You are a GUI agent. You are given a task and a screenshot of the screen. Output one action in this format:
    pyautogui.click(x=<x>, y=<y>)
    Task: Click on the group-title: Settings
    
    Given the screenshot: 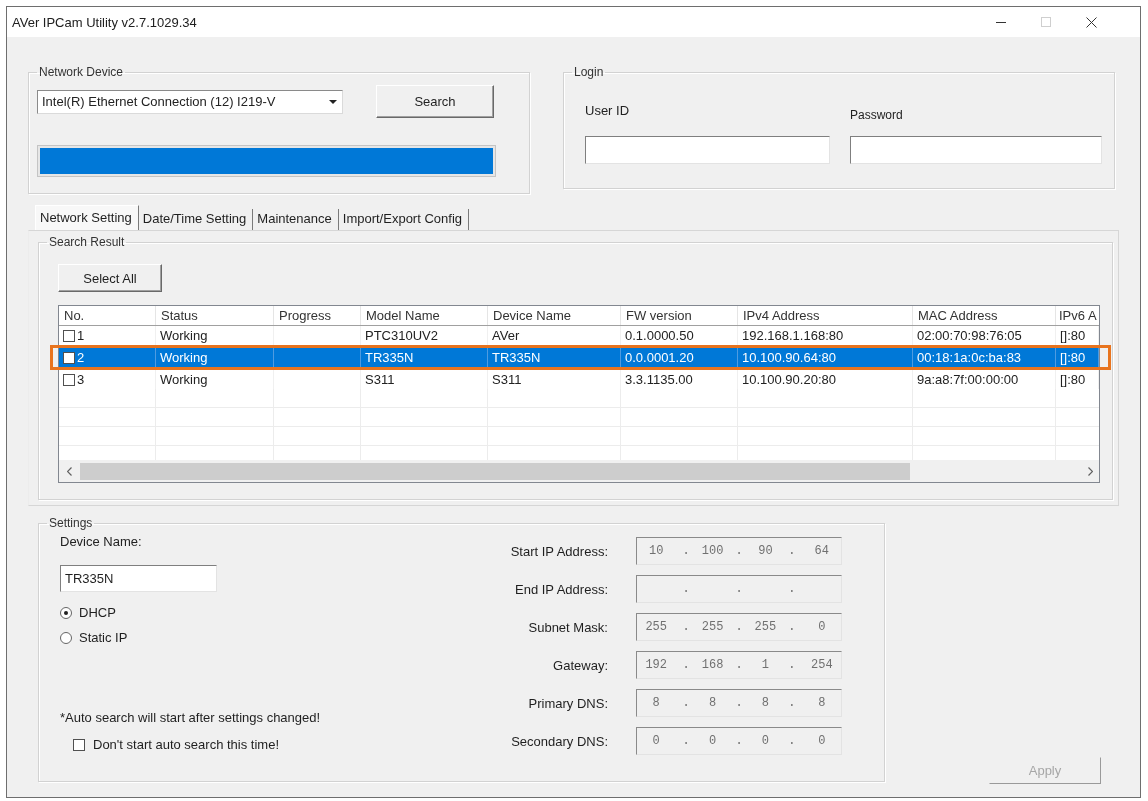 What is the action you would take?
    pyautogui.click(x=71, y=523)
    